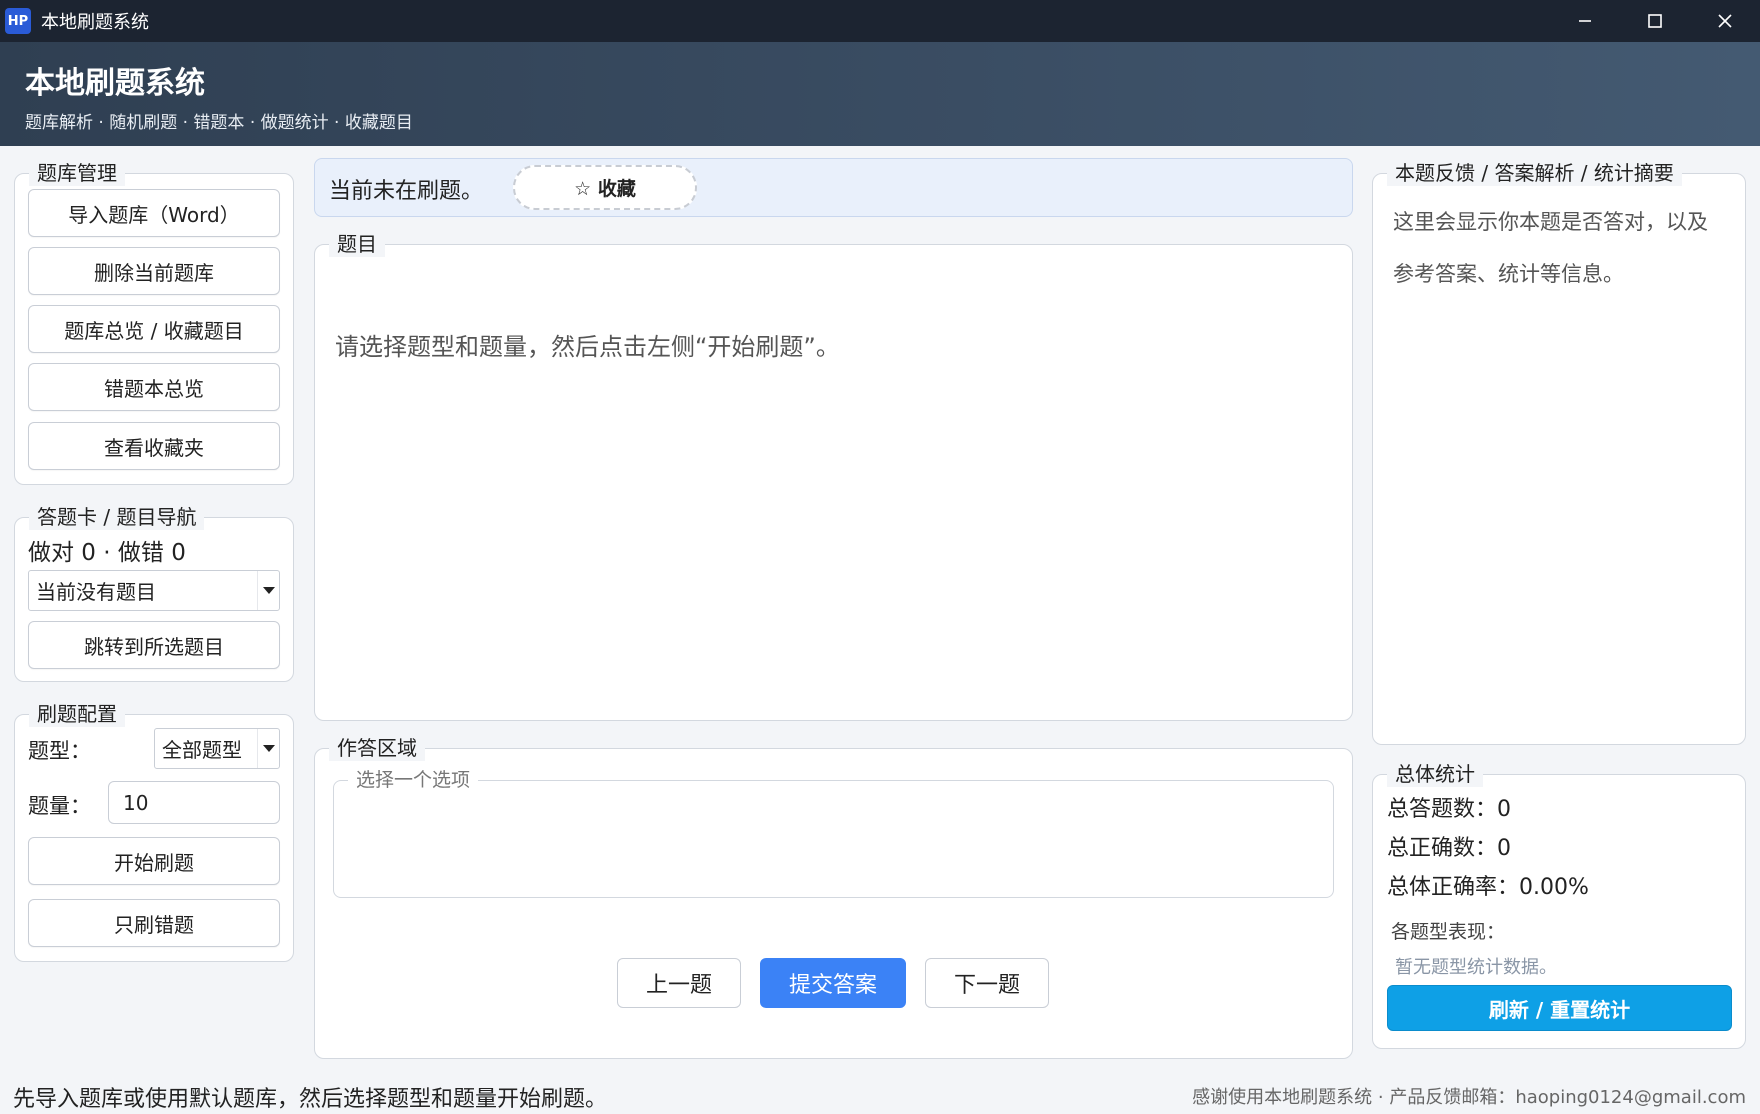  I want to click on jump-to-question-button: 跳转到所选题目, so click(154, 645).